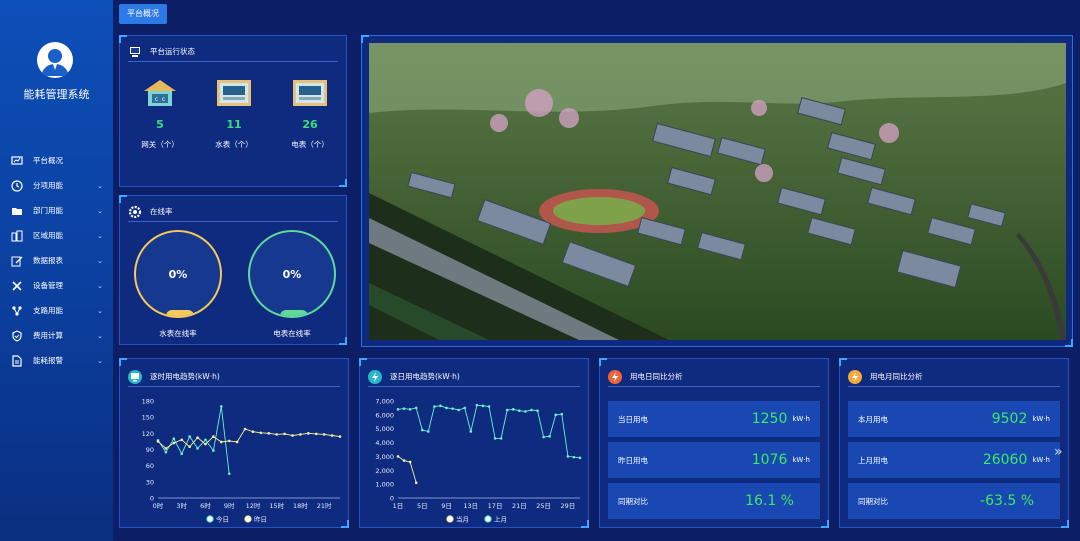  I want to click on this-month-label: 本月用电, so click(873, 419).